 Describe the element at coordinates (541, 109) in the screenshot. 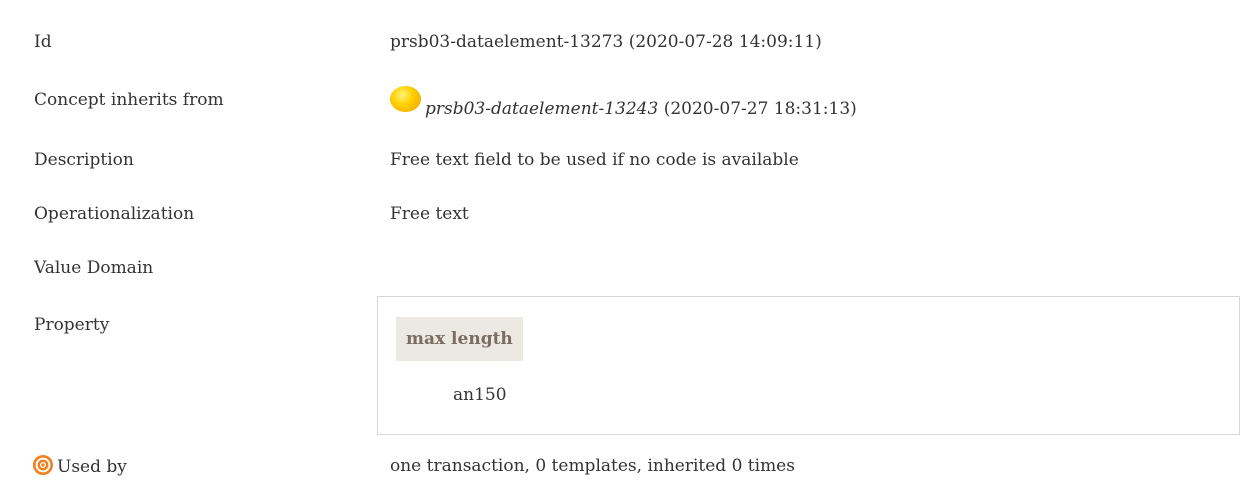

I see `inherits-link: prsb03-dataelement-13243` at that location.